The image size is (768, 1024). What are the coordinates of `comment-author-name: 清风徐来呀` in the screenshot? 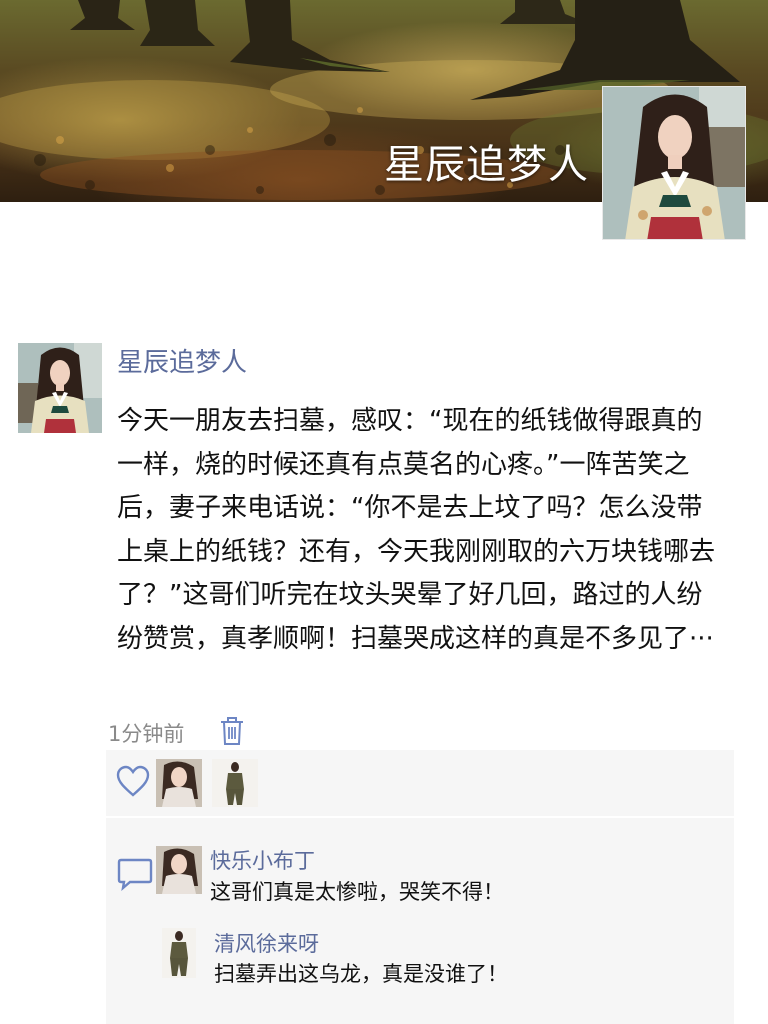 It's located at (266, 943).